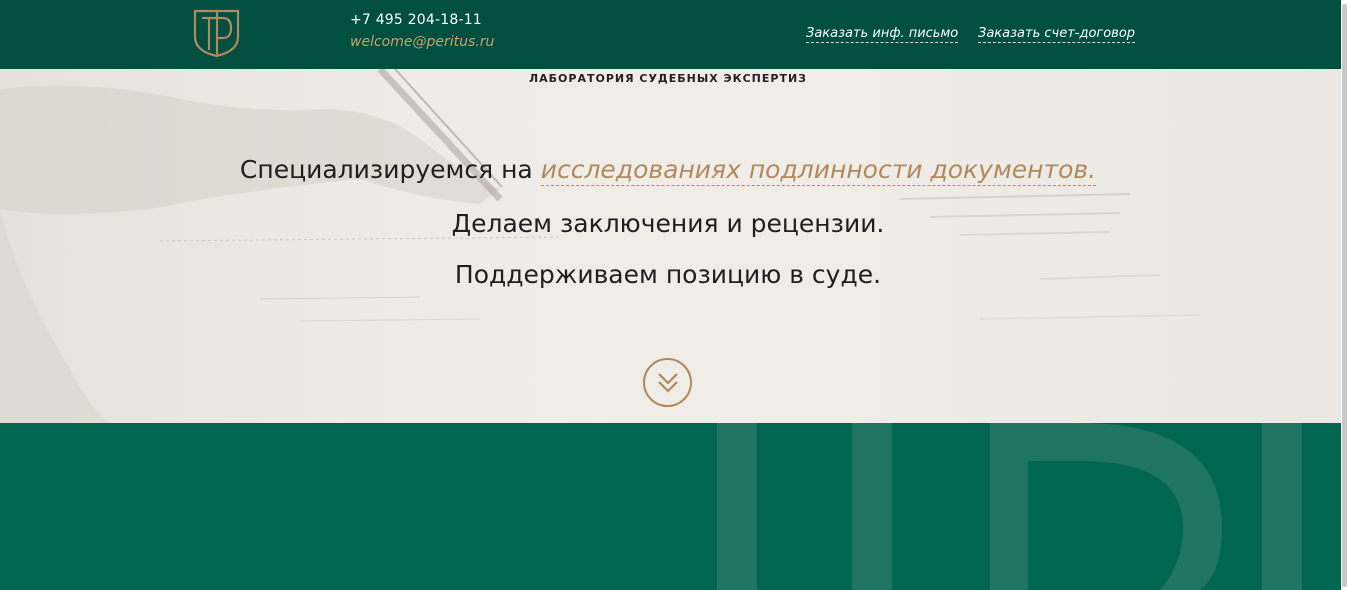  I want to click on authenticity-research-link: исследованиях подлинности документов., so click(818, 170).